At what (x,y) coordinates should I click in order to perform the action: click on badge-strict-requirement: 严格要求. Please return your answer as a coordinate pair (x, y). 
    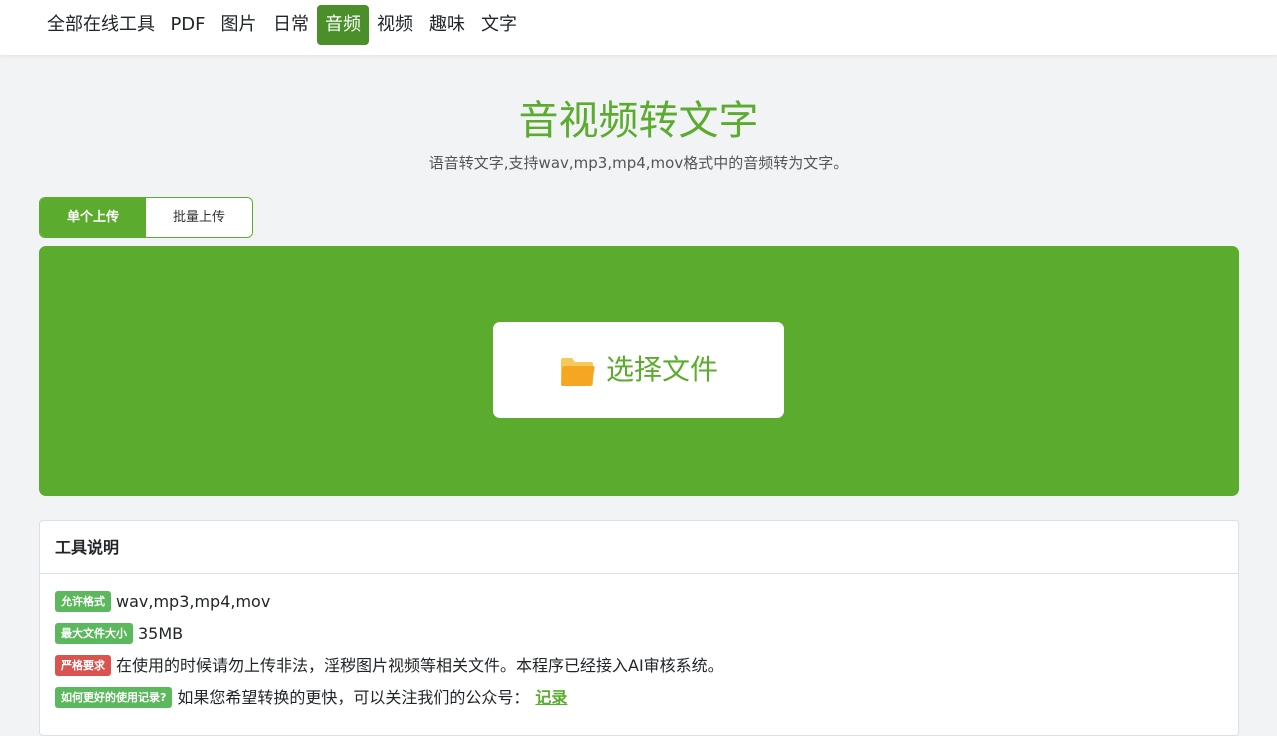
    Looking at the image, I should click on (83, 665).